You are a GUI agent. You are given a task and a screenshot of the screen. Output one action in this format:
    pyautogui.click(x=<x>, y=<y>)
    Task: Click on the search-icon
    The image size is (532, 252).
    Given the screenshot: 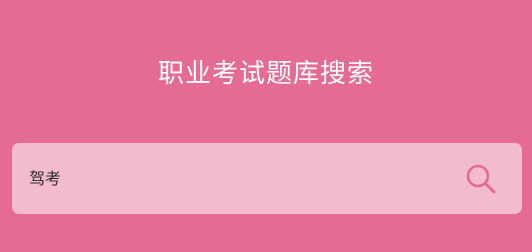 What is the action you would take?
    pyautogui.click(x=481, y=179)
    